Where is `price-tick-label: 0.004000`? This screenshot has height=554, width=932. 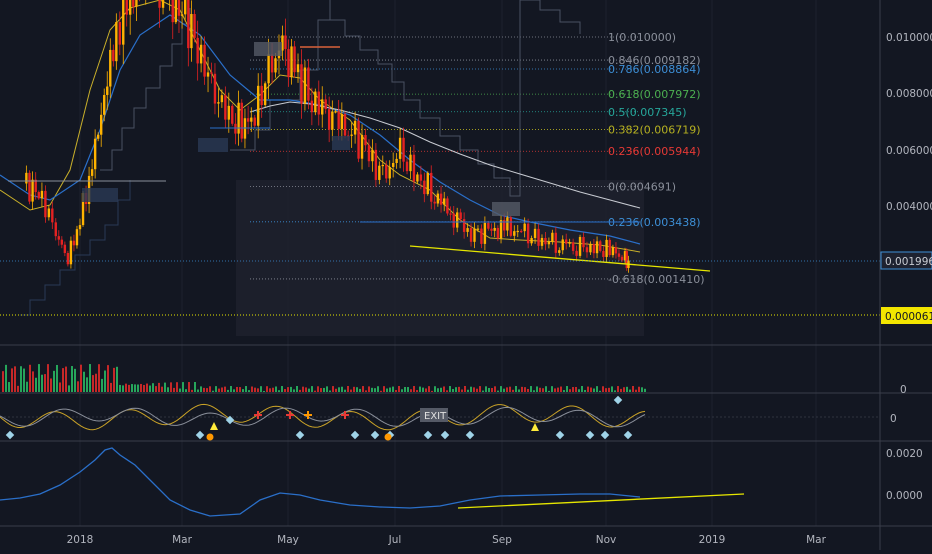
price-tick-label: 0.004000 is located at coordinates (909, 207).